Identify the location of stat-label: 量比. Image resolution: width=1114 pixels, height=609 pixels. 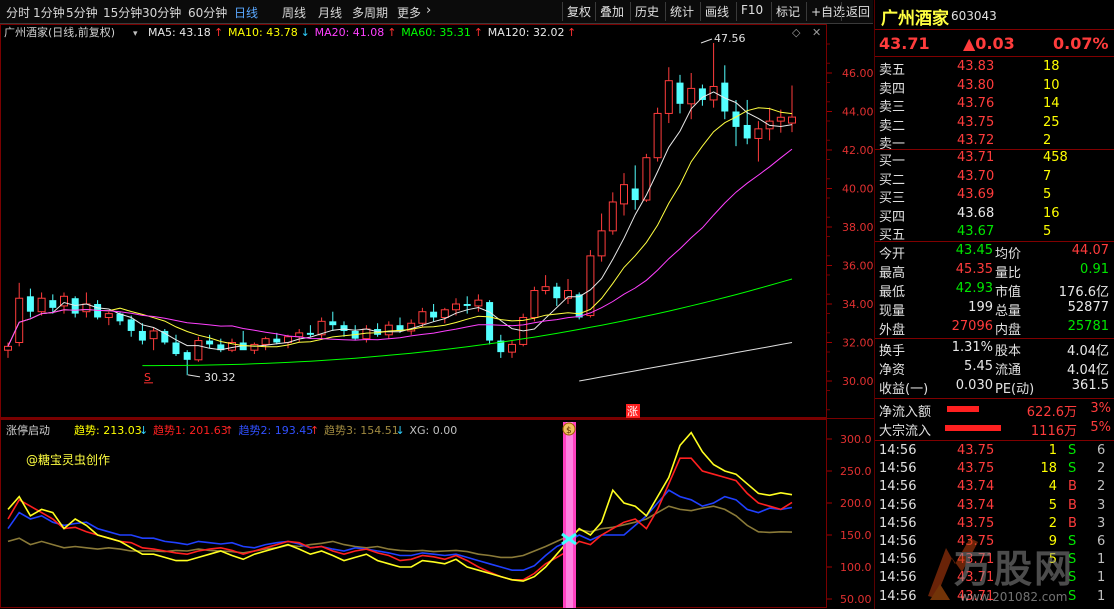
(1008, 273).